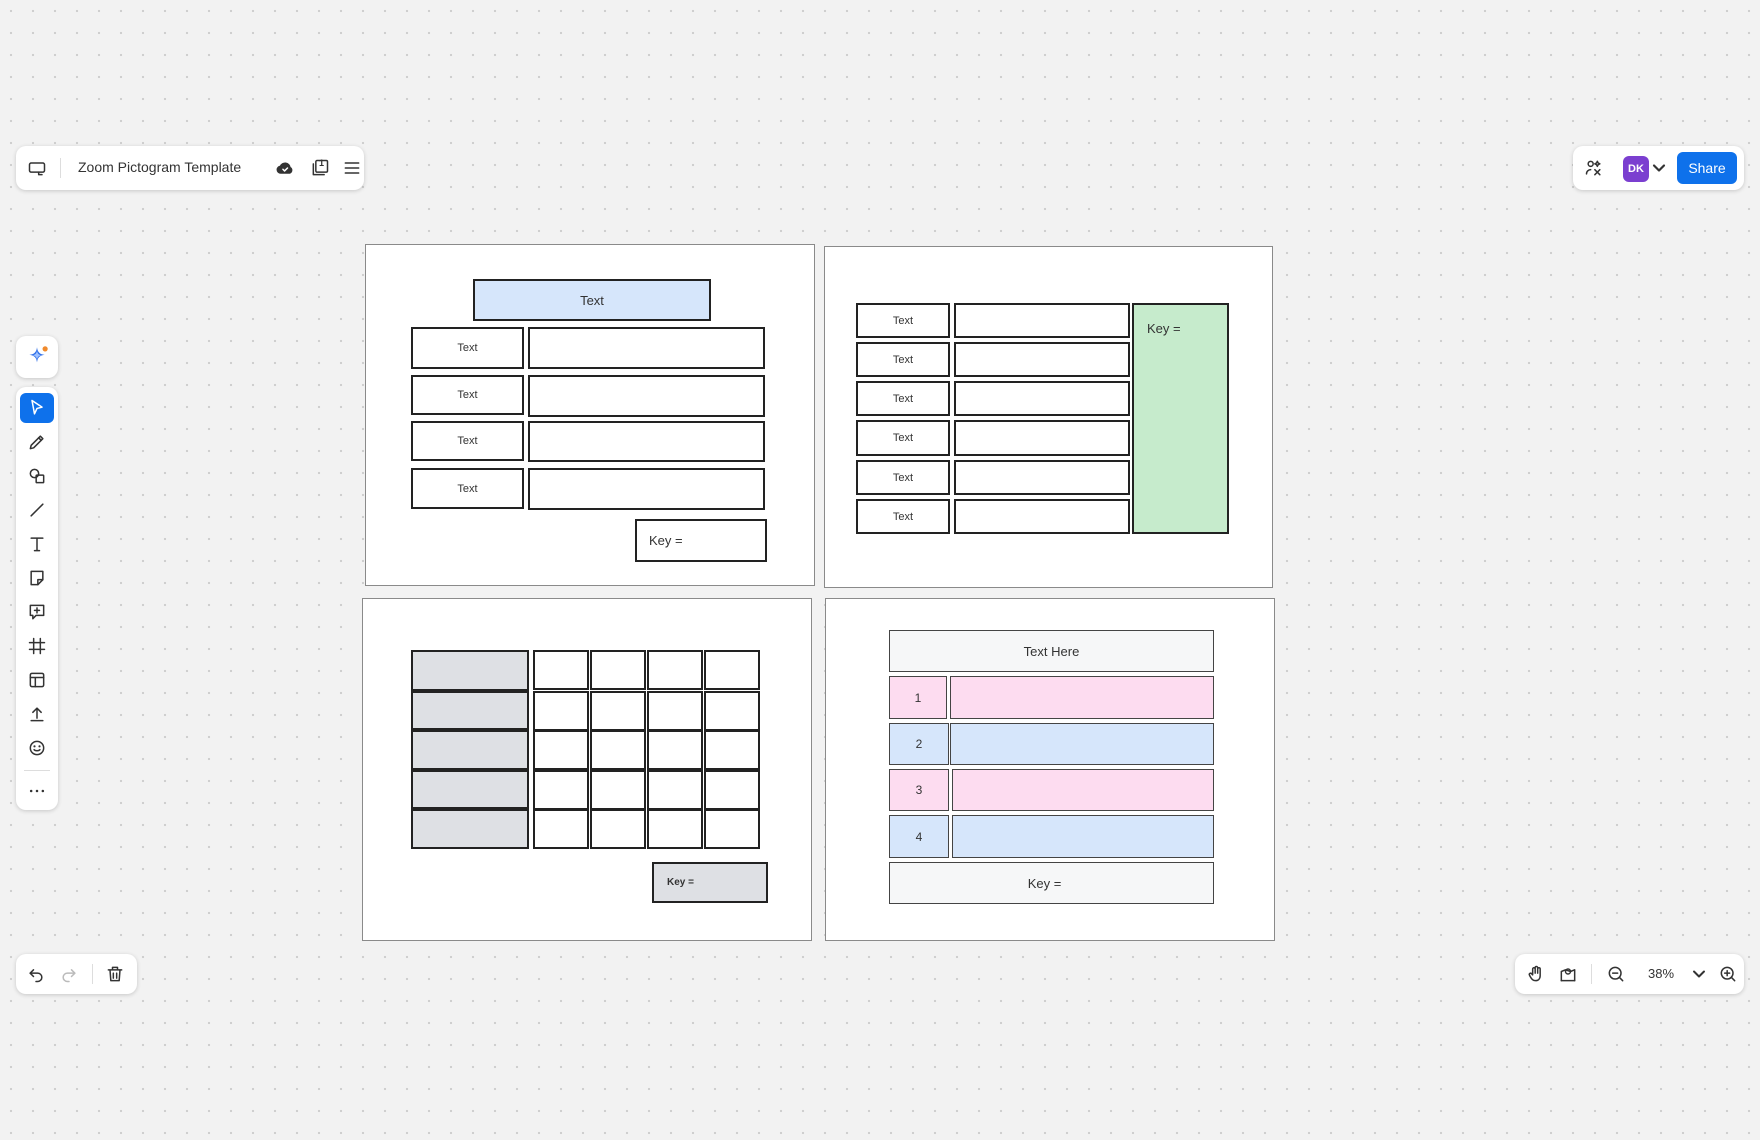 The image size is (1760, 1140). Describe the element at coordinates (37, 408) in the screenshot. I see `select-tool-icon` at that location.